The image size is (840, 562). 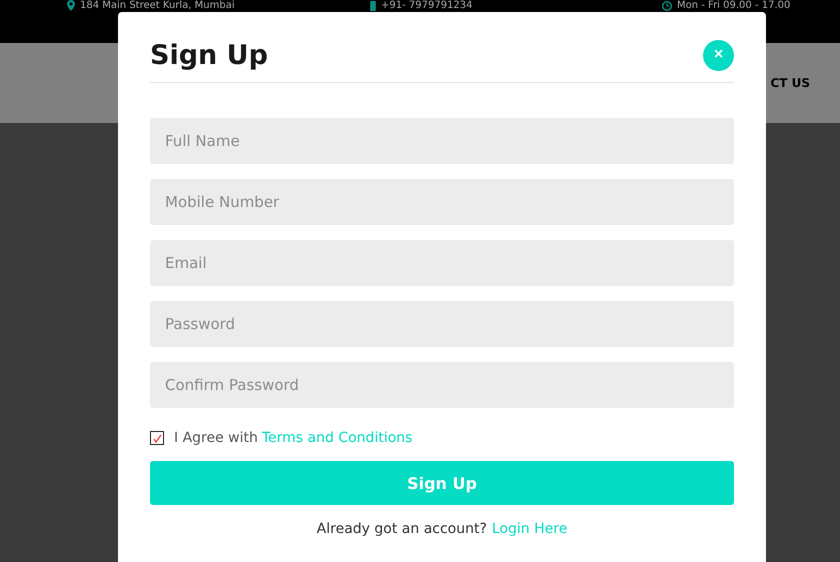 I want to click on phone-icon, so click(x=373, y=5).